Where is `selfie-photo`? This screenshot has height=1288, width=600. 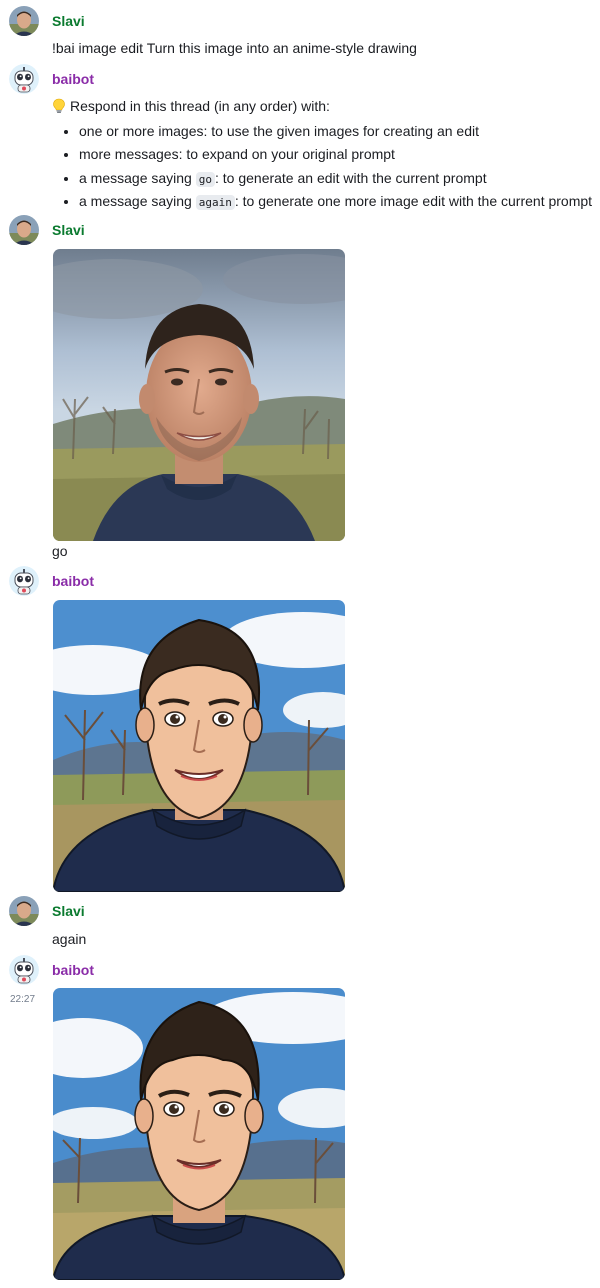 selfie-photo is located at coordinates (199, 395).